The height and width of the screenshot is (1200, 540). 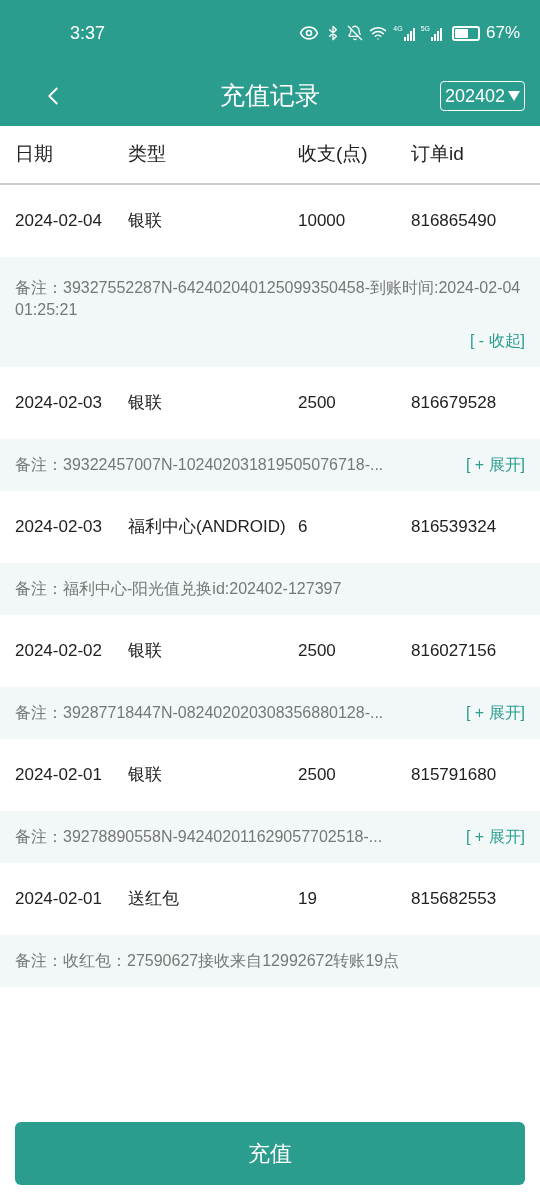 What do you see at coordinates (454, 899) in the screenshot?
I see `order-id-cell-text: 815682553` at bounding box center [454, 899].